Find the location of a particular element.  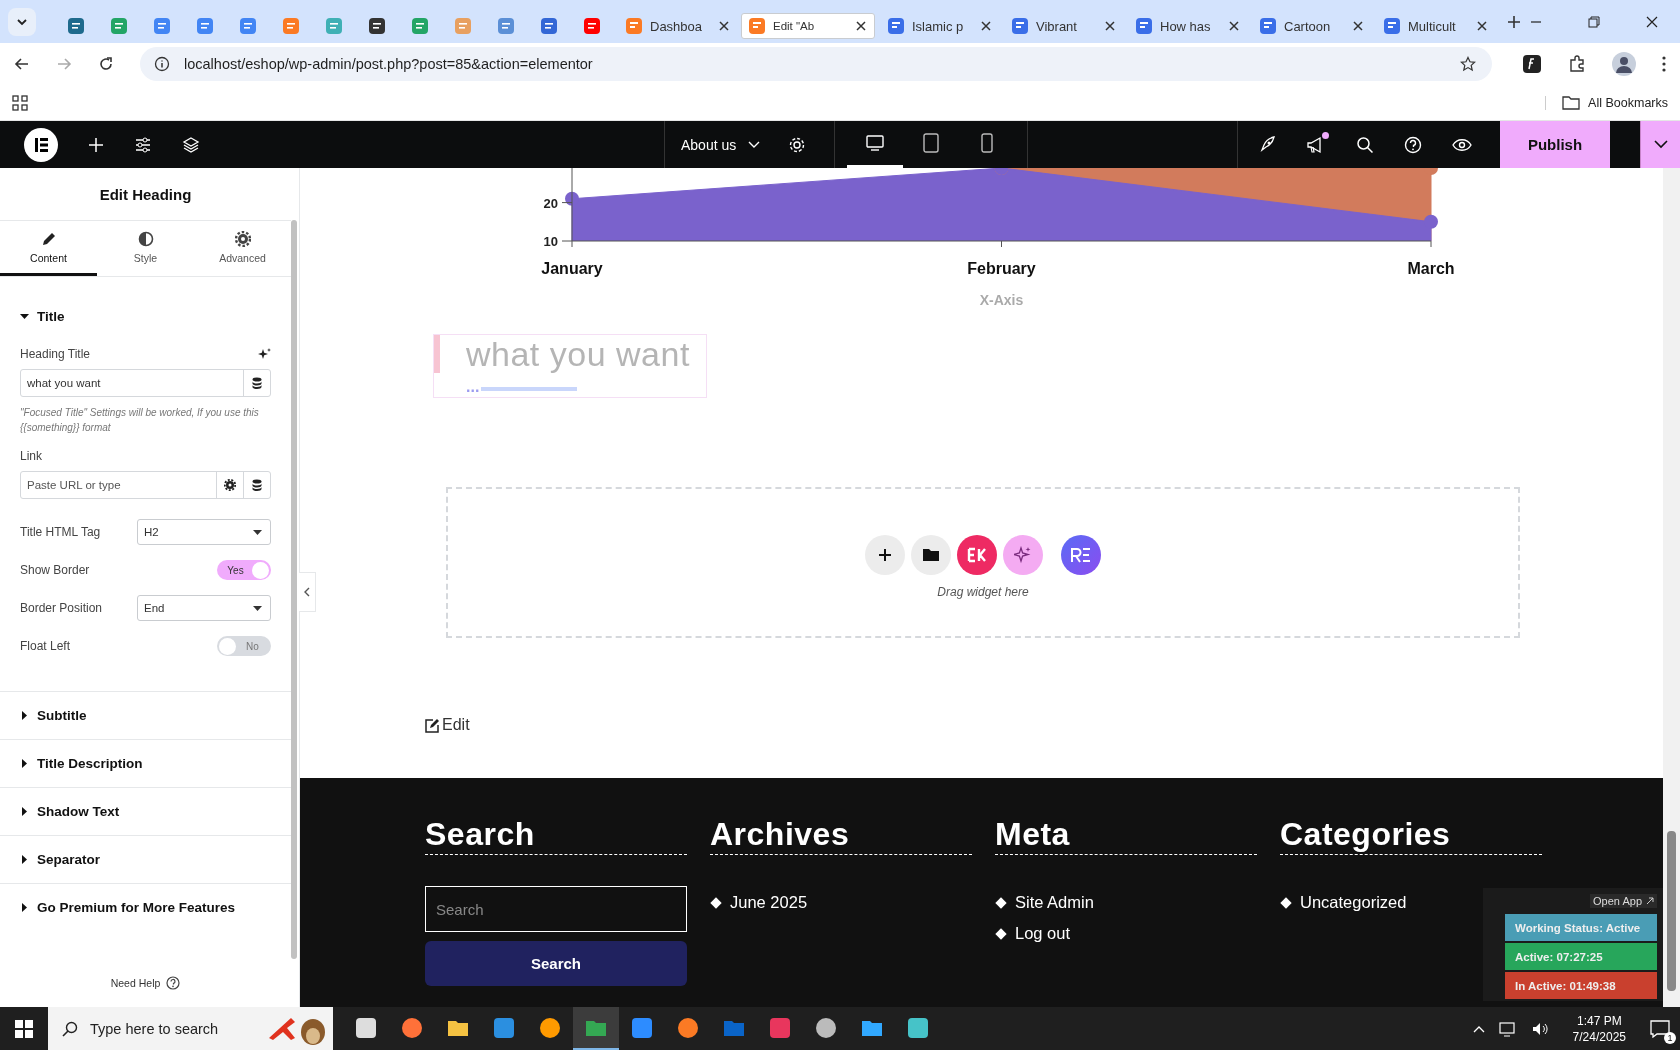

tab-title: Multicult is located at coordinates (1432, 26).